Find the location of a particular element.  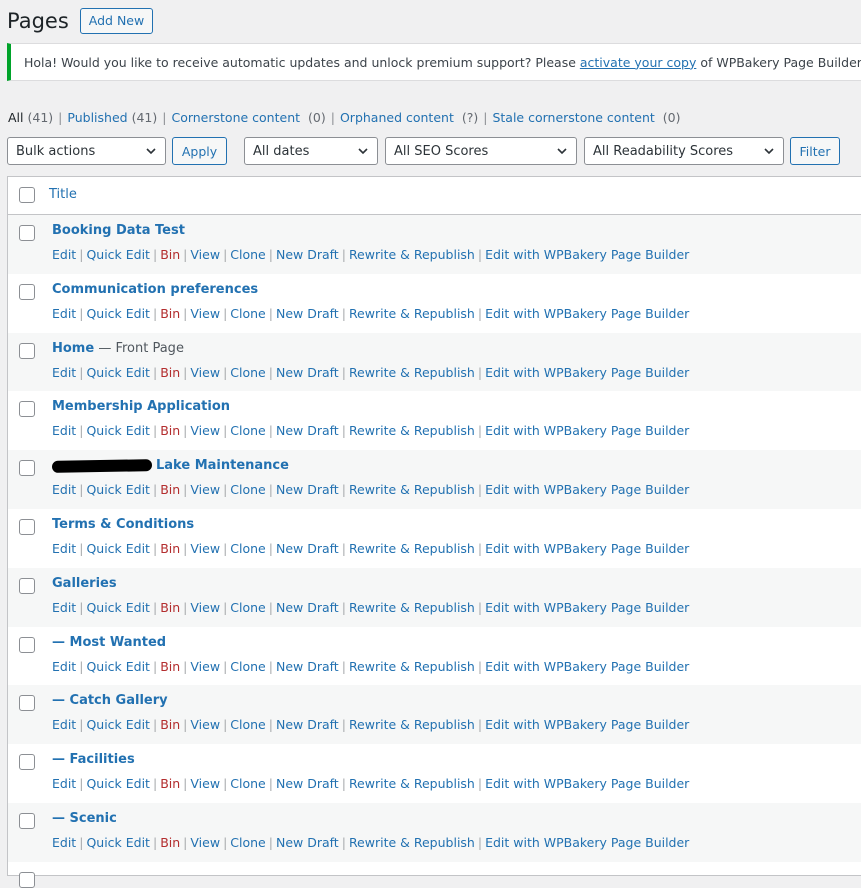

row-title-link: Lake Maintenance is located at coordinates (170, 465).